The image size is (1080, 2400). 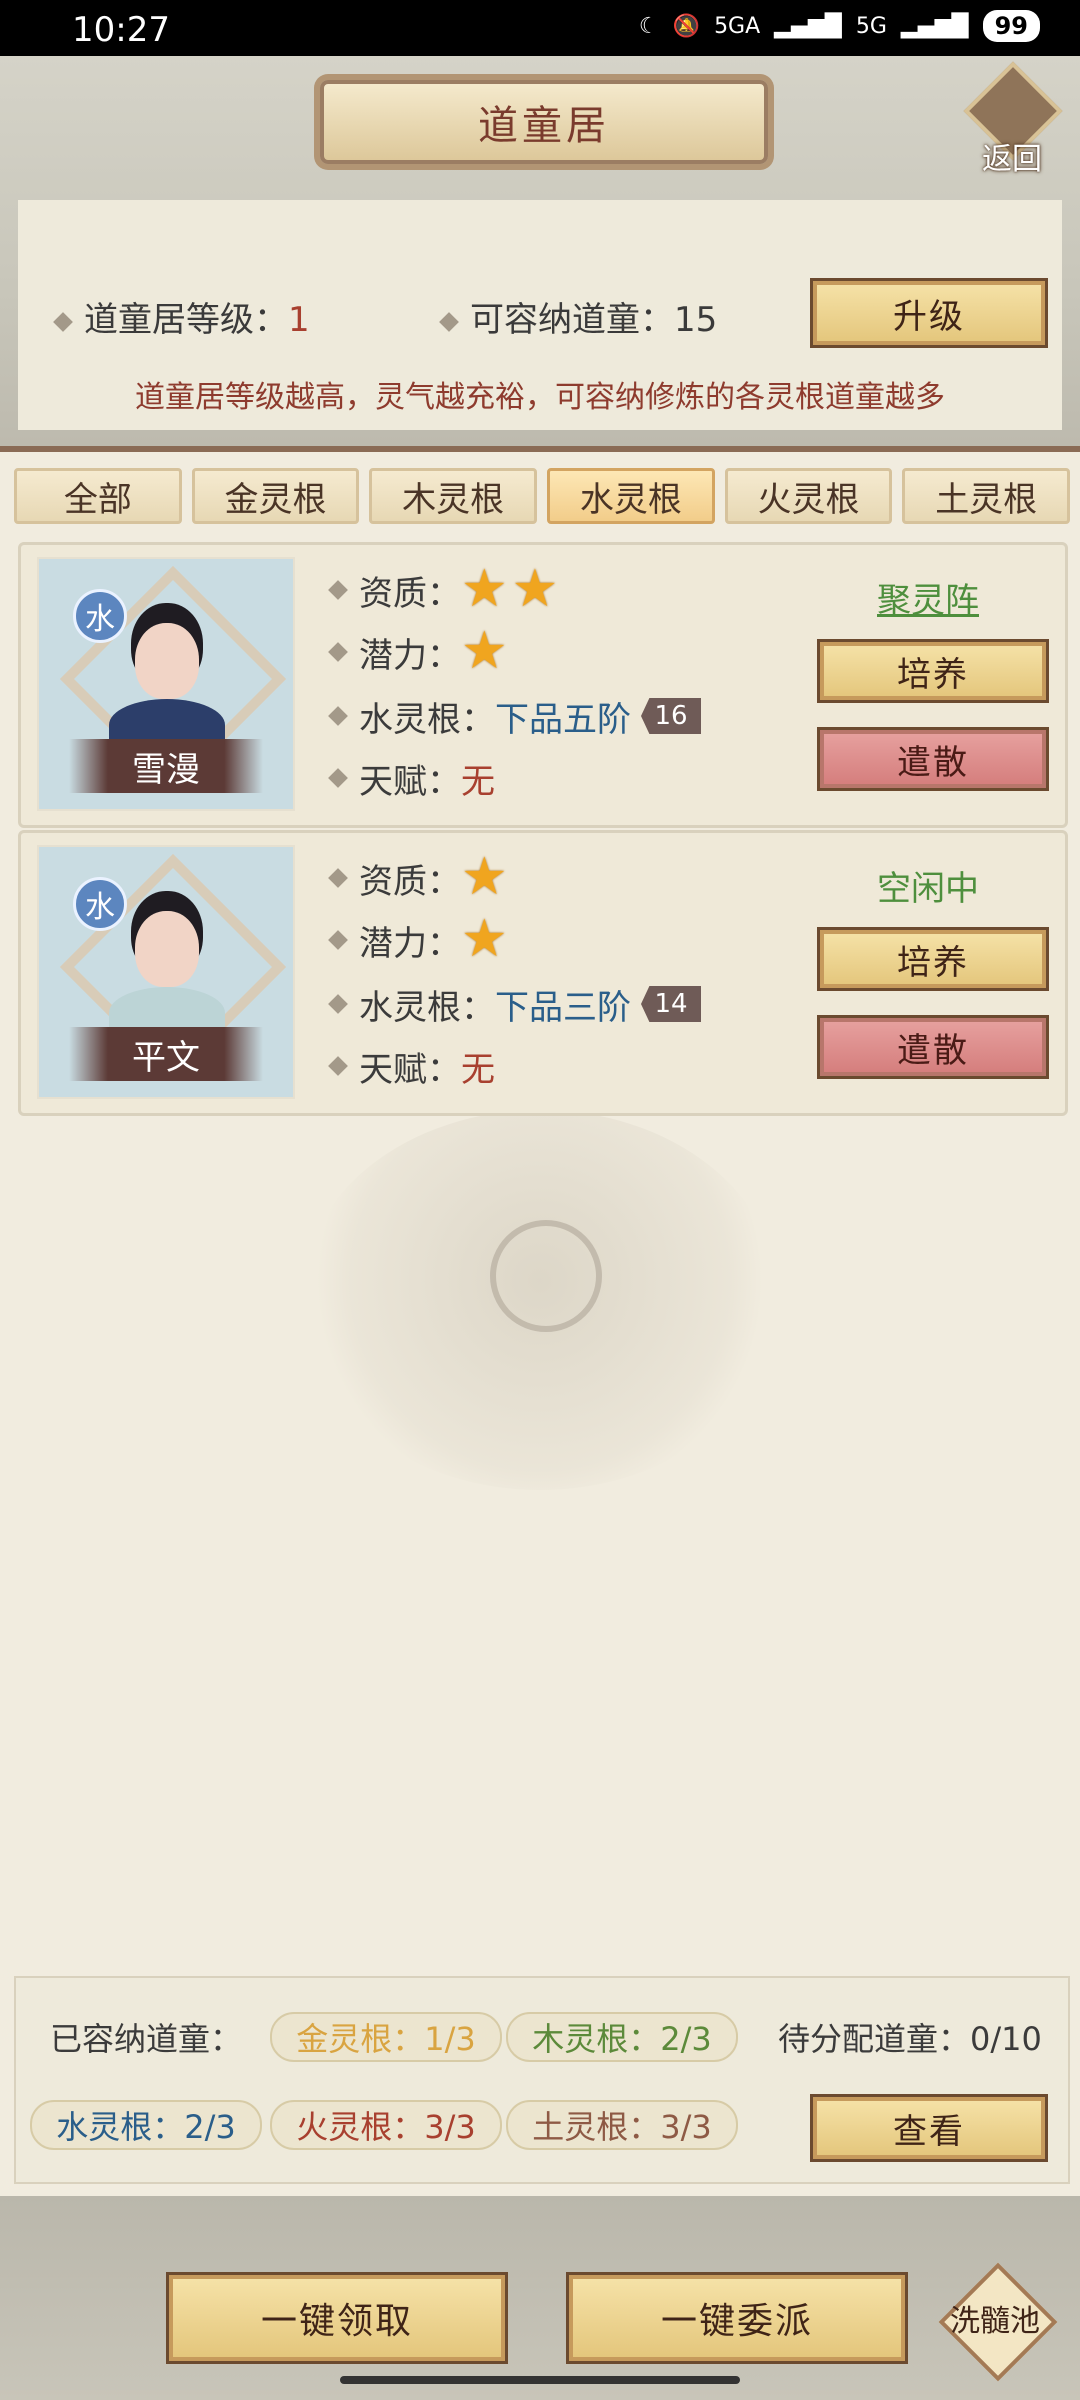 What do you see at coordinates (146, 2039) in the screenshot?
I see `held-label: 已容纳道童：` at bounding box center [146, 2039].